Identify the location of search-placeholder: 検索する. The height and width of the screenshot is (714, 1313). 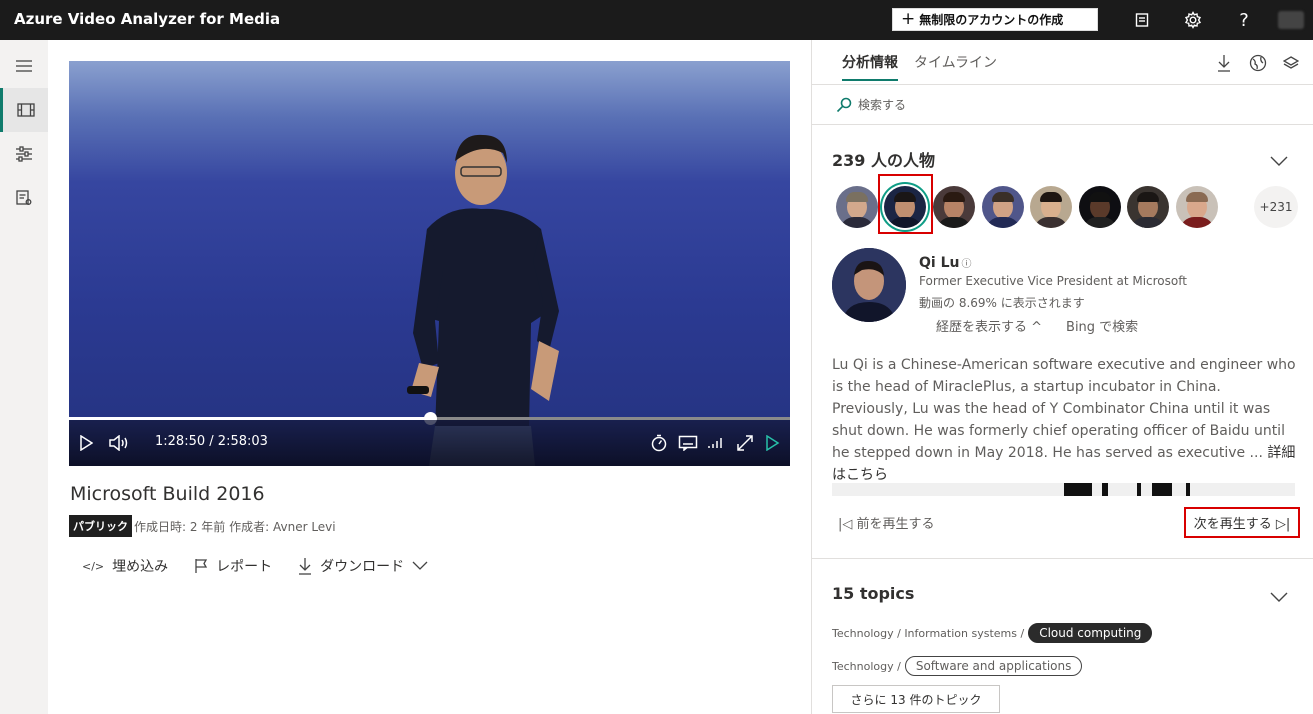
(882, 105).